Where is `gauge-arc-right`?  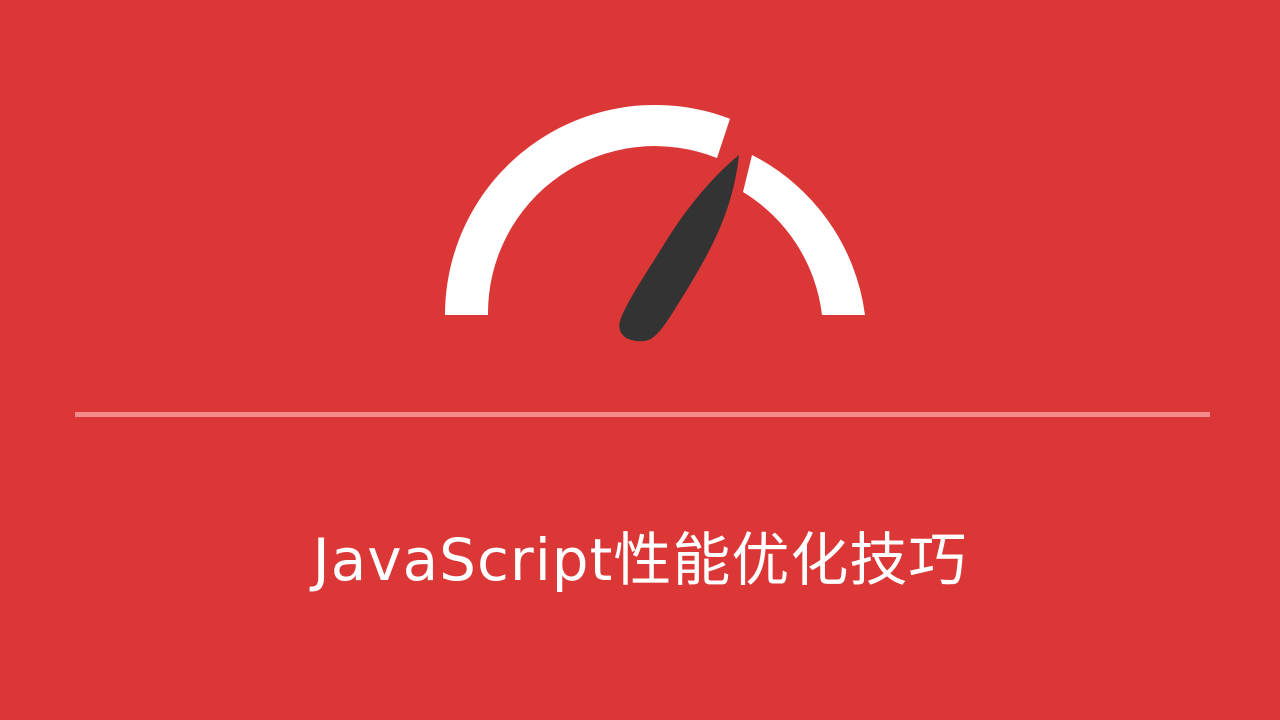 gauge-arc-right is located at coordinates (804, 235).